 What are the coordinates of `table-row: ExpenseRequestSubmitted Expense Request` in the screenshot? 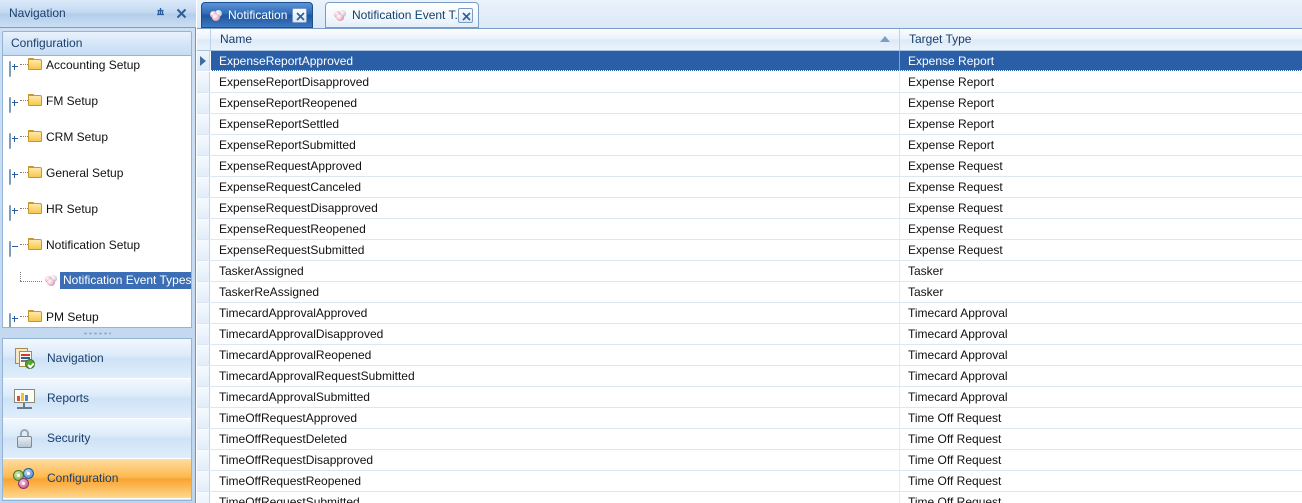 It's located at (749, 250).